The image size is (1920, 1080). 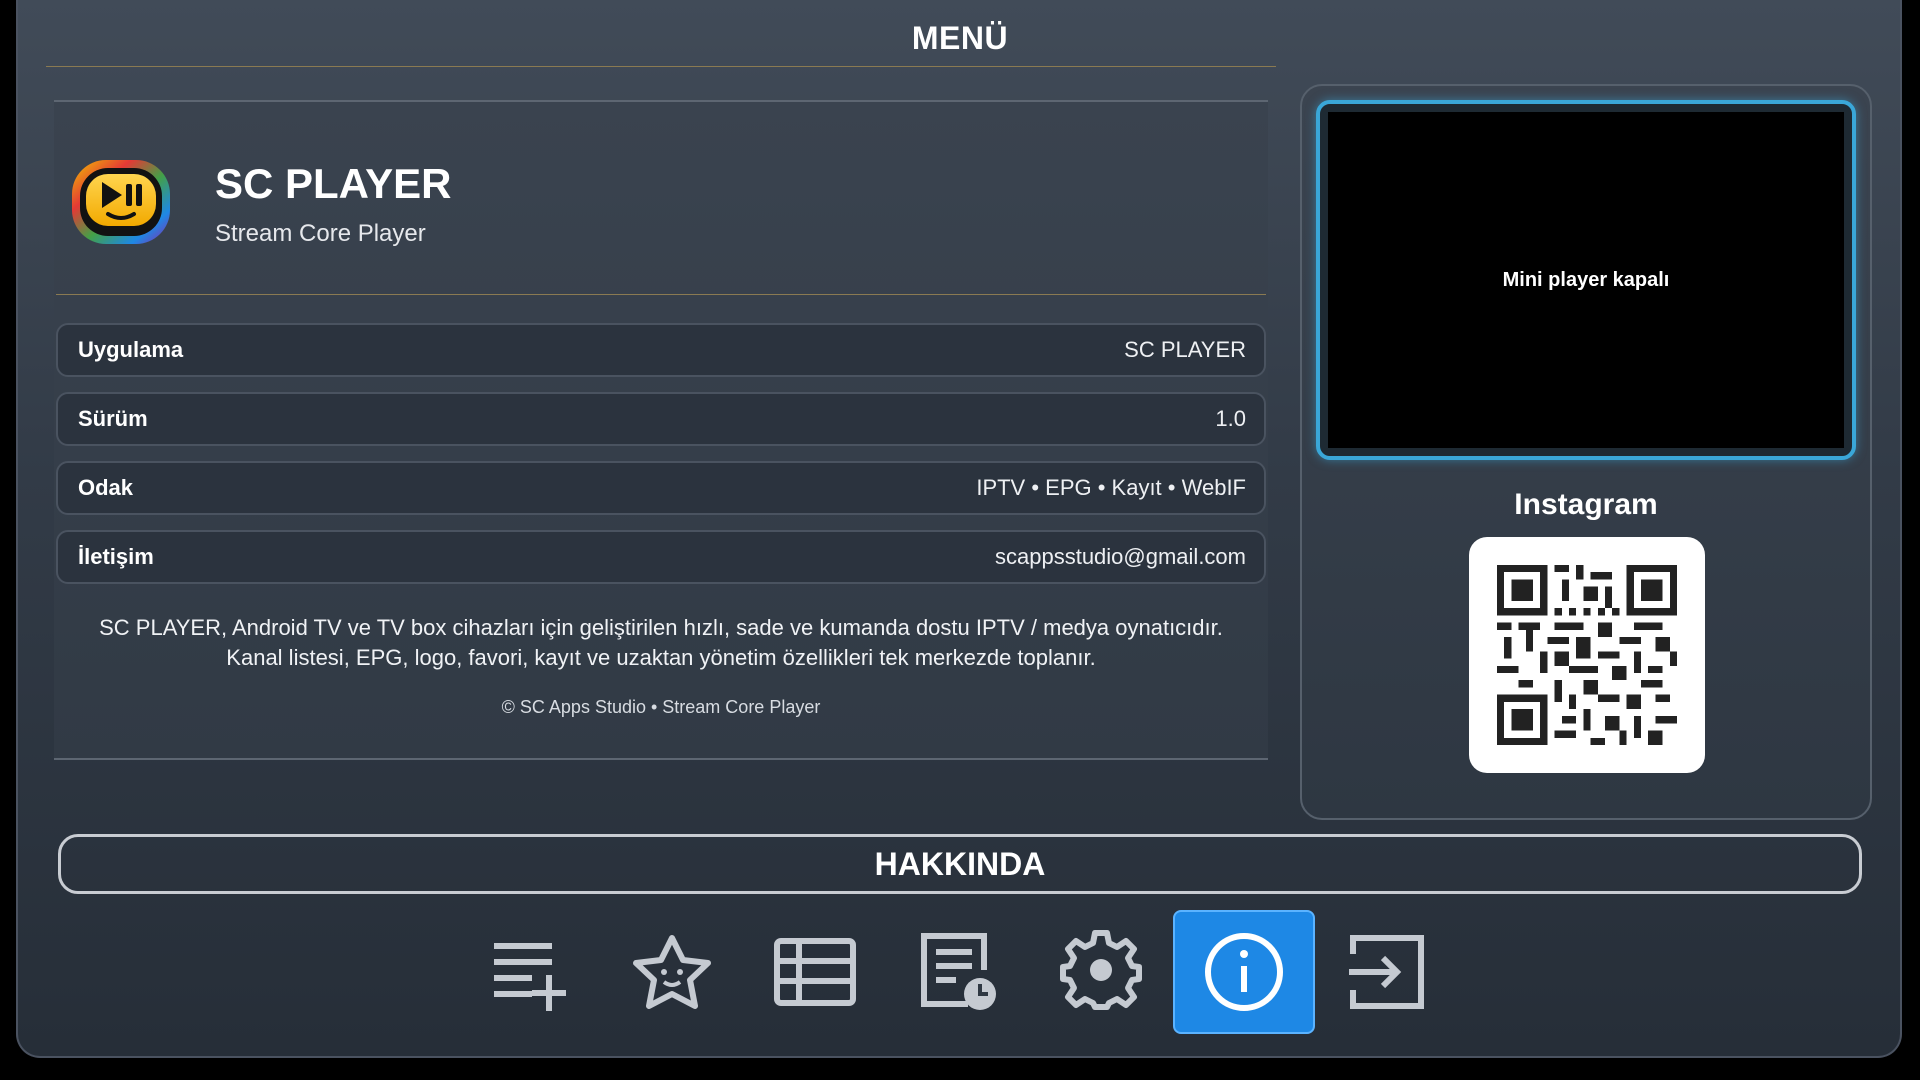 I want to click on nav-about, so click(x=1244, y=972).